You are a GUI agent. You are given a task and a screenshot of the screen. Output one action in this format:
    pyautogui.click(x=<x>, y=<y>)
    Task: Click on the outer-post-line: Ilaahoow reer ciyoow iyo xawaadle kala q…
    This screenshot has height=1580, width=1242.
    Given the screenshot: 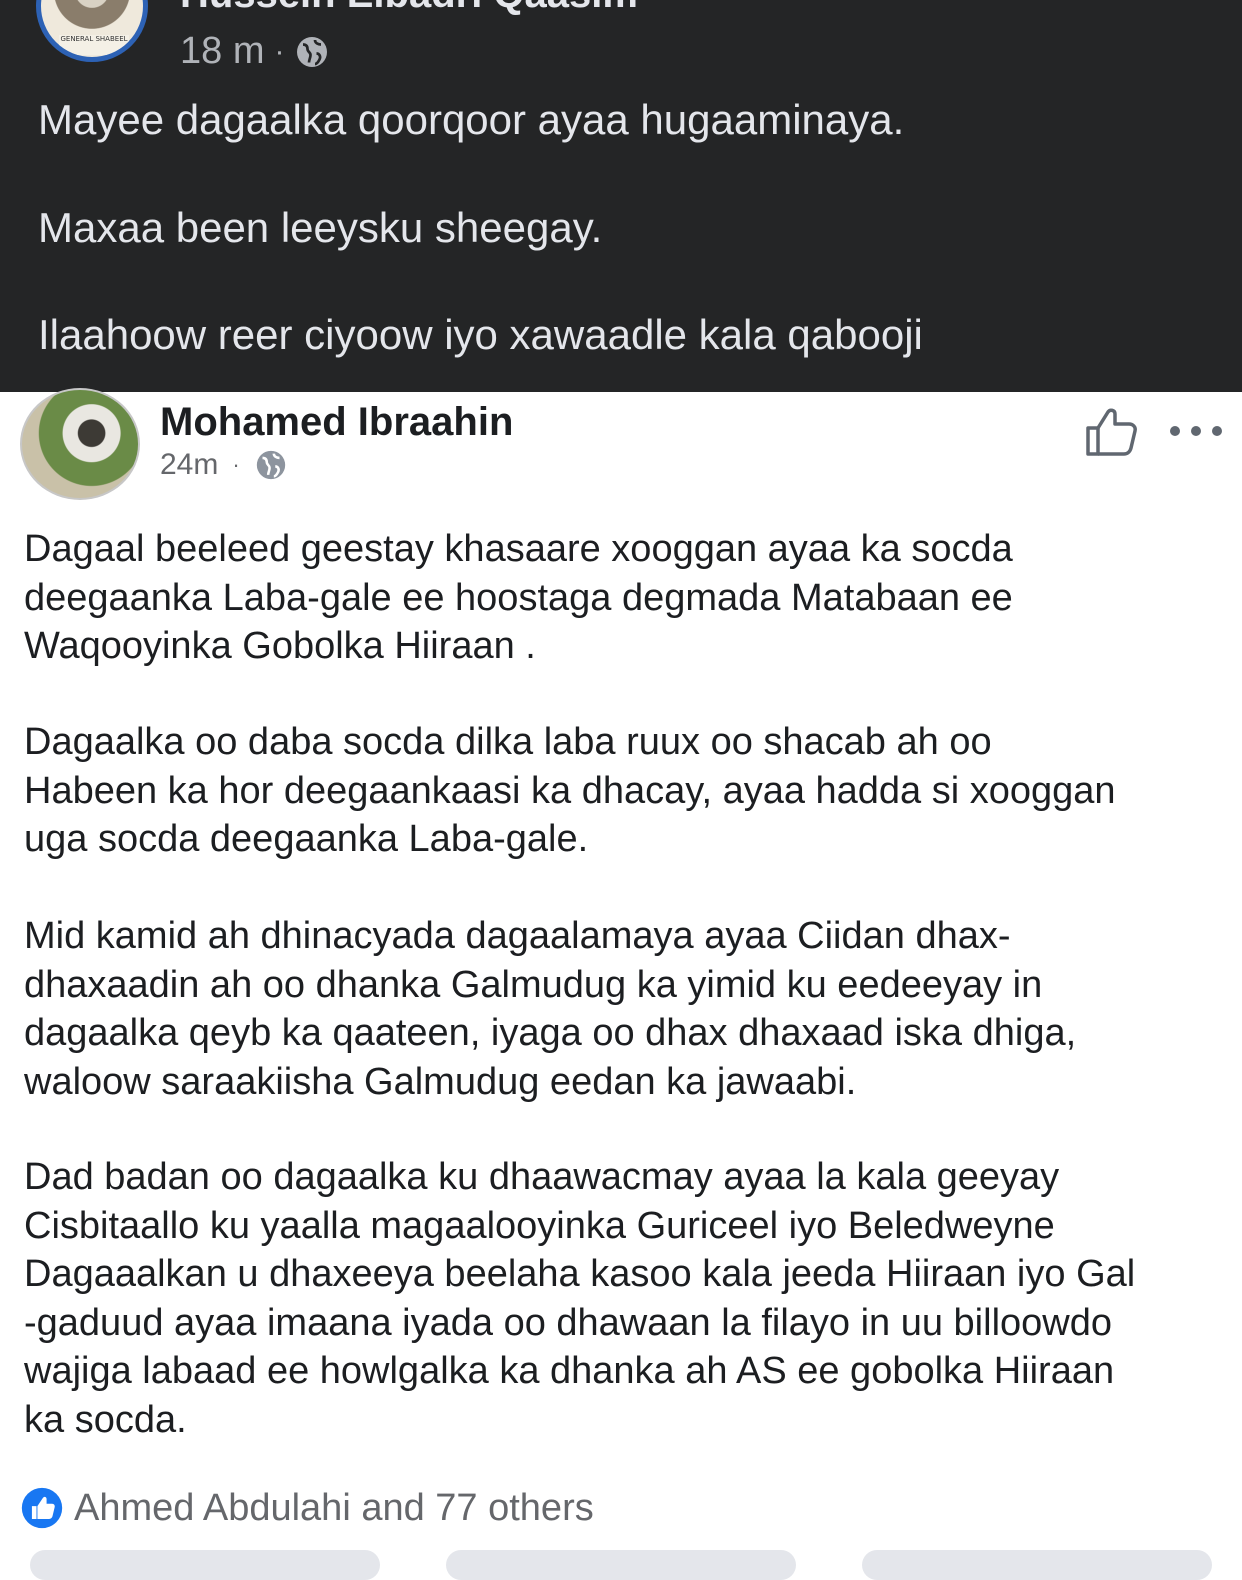 What is the action you would take?
    pyautogui.click(x=480, y=334)
    